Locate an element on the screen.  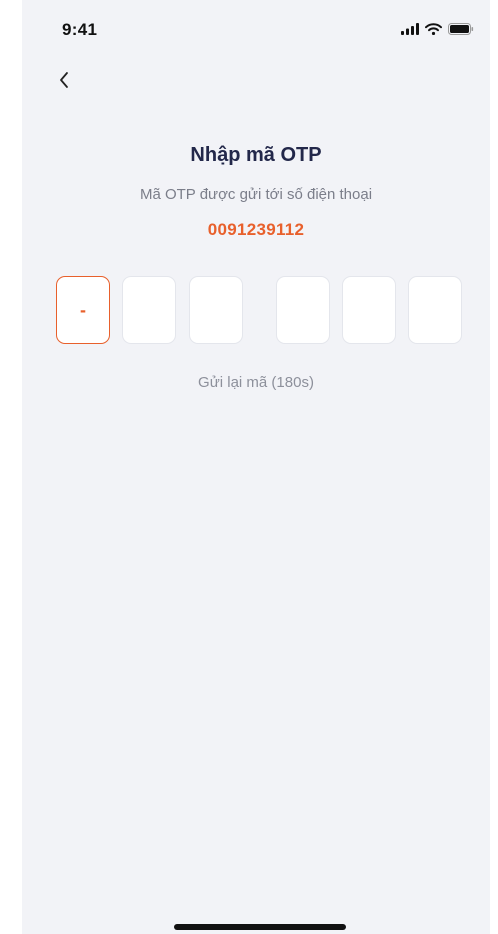
back-button is located at coordinates (64, 82).